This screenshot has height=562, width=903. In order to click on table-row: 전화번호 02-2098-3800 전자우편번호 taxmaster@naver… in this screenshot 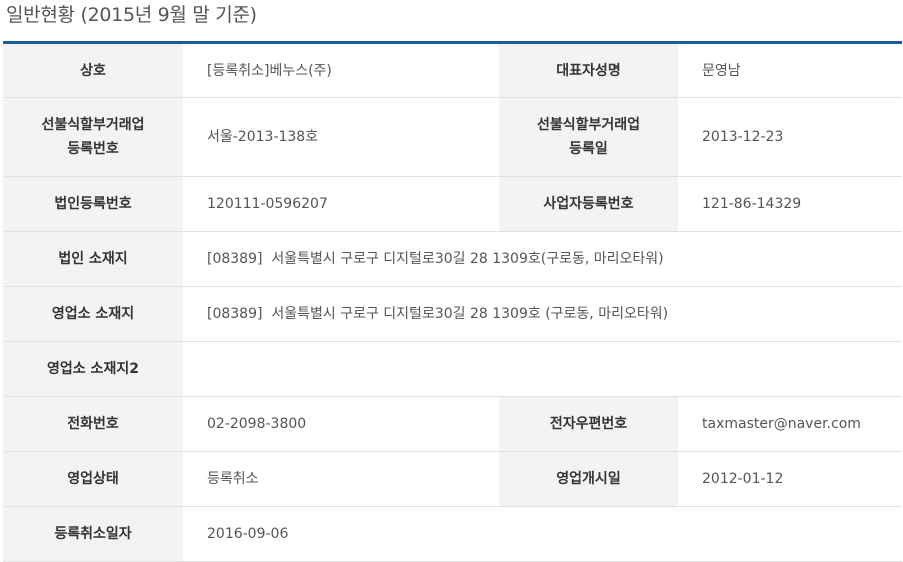, I will do `click(452, 424)`.